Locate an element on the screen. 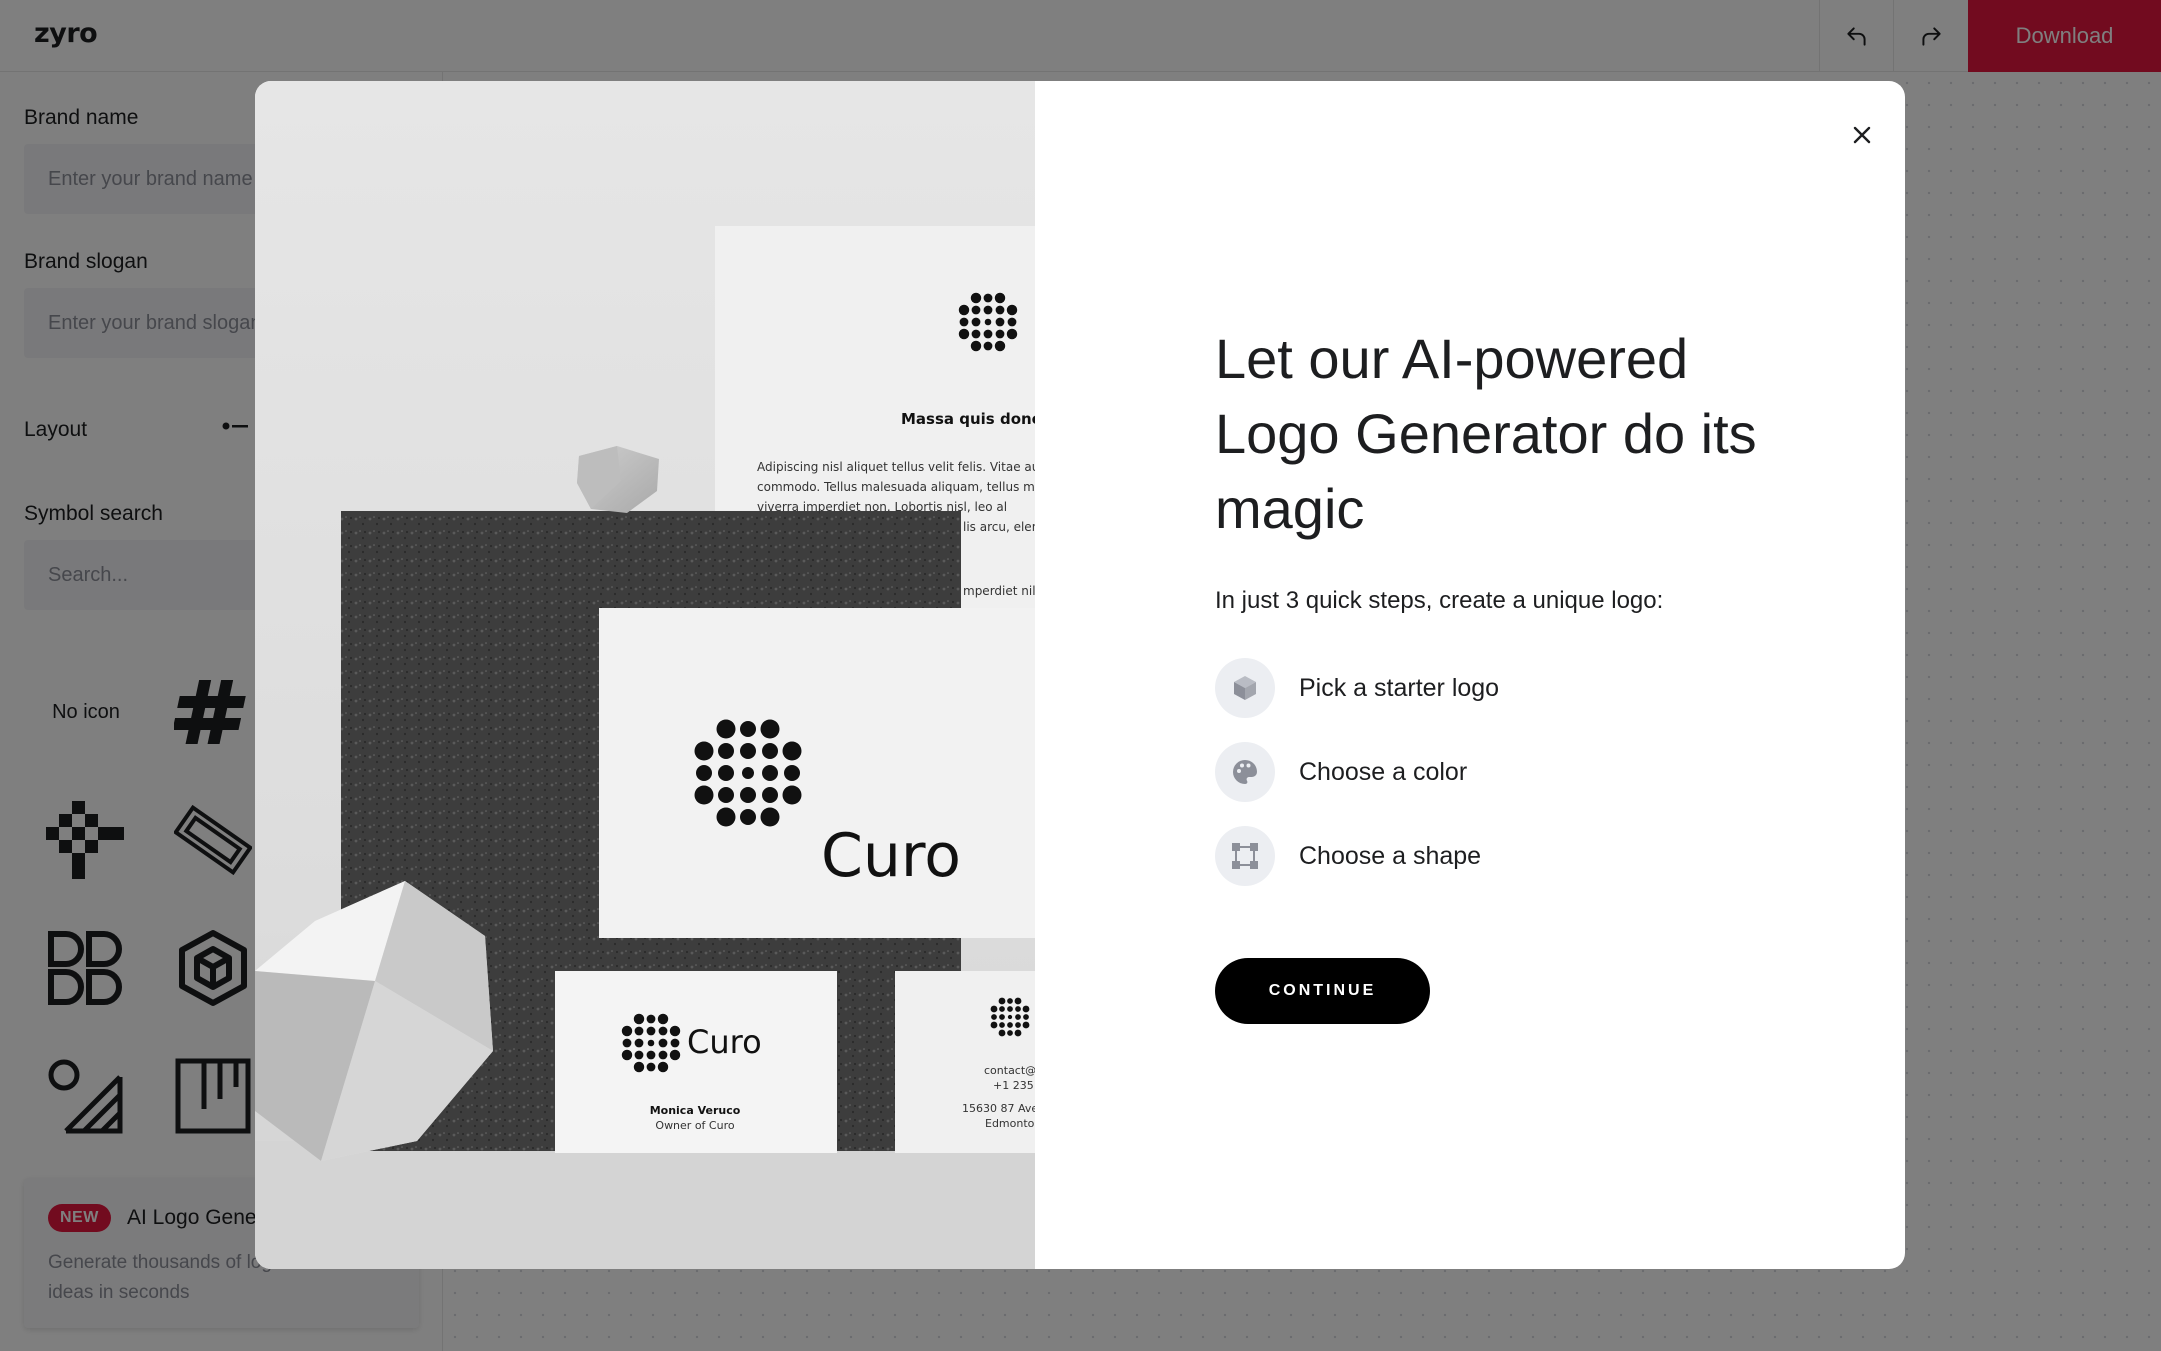 This screenshot has width=2161, height=1351. curo-brand-text: Curo is located at coordinates (891, 856).